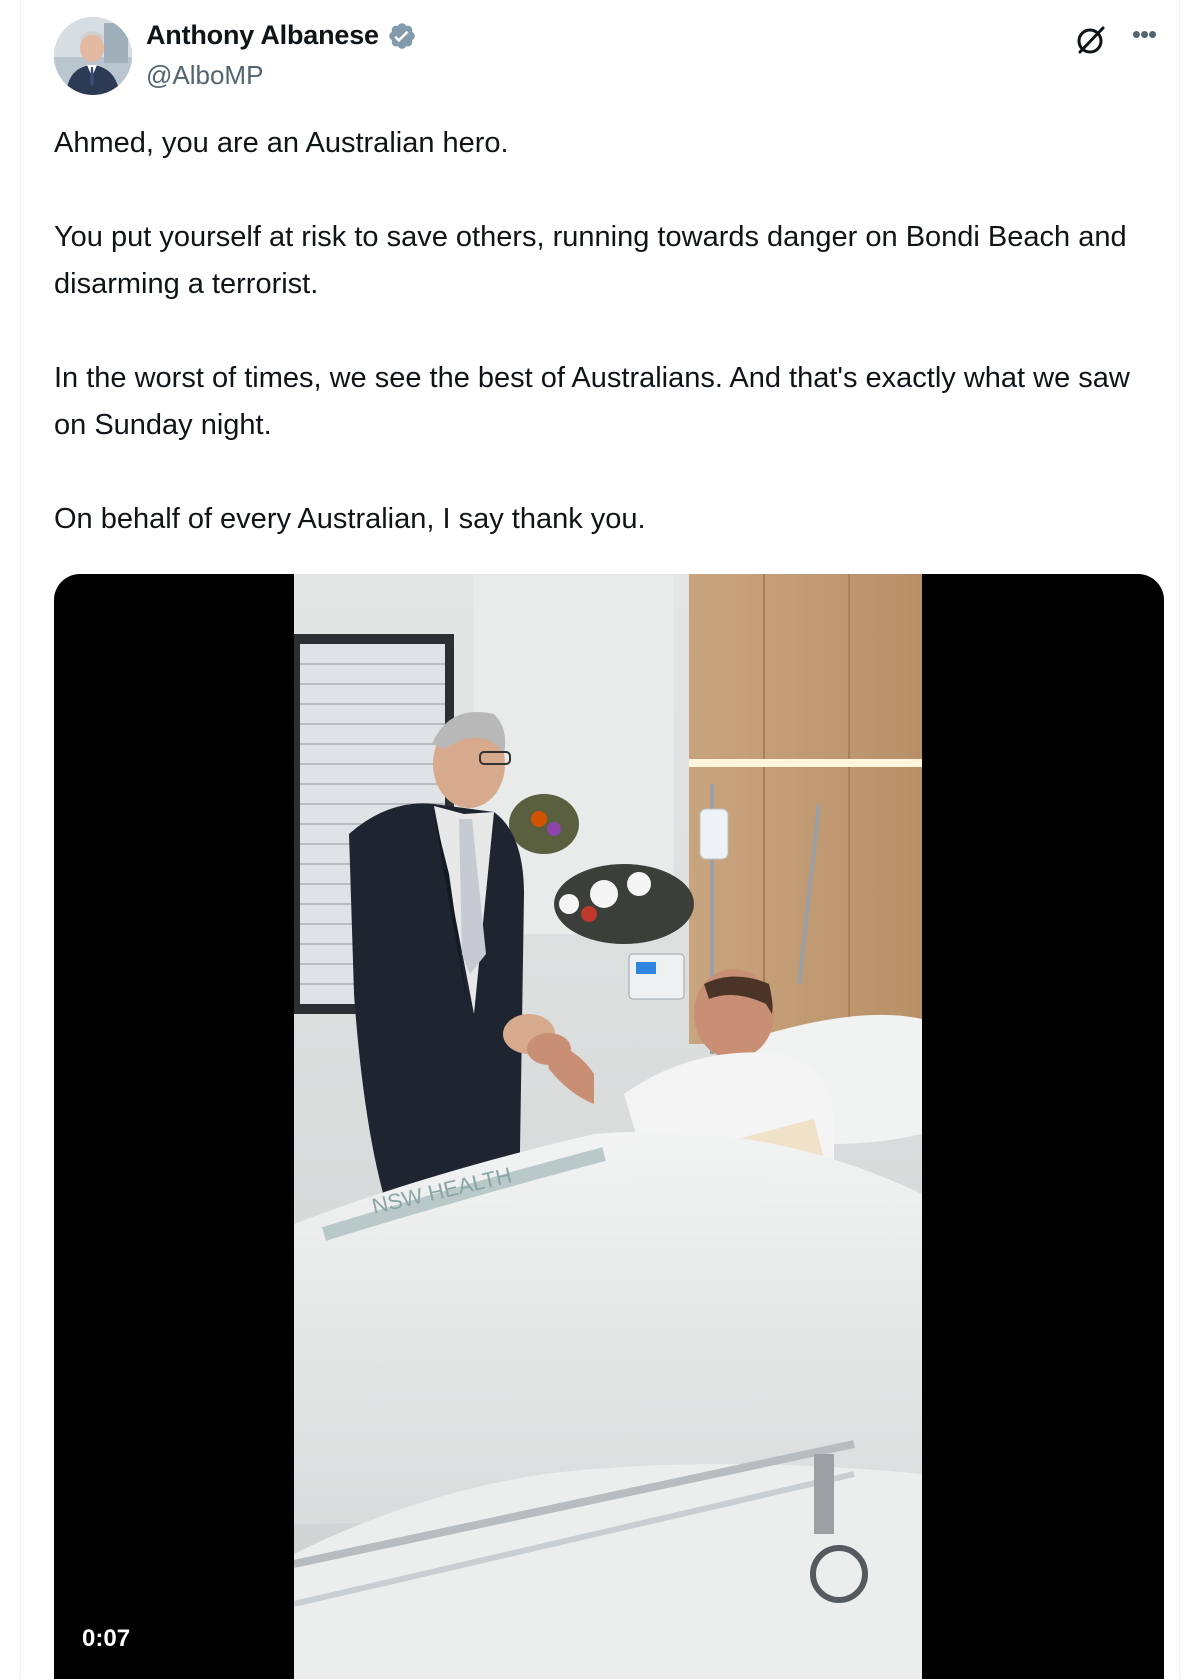 The width and height of the screenshot is (1200, 1679). I want to click on avatar-image, so click(93, 56).